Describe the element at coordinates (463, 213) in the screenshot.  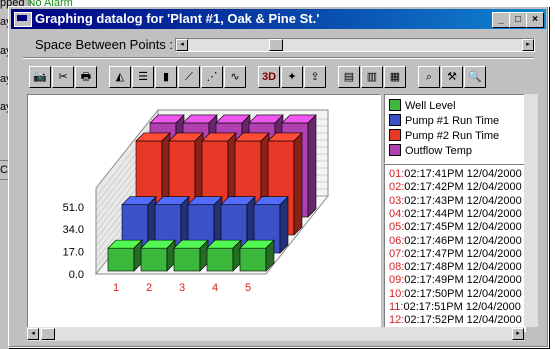
I see `timestamp-value: 02:17:44PM 12/04/2000` at that location.